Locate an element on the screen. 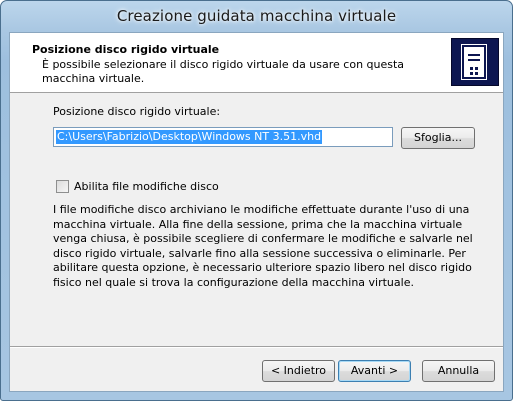 Image resolution: width=513 pixels, height=401 pixels. undo-disks-checkbox is located at coordinates (62, 186).